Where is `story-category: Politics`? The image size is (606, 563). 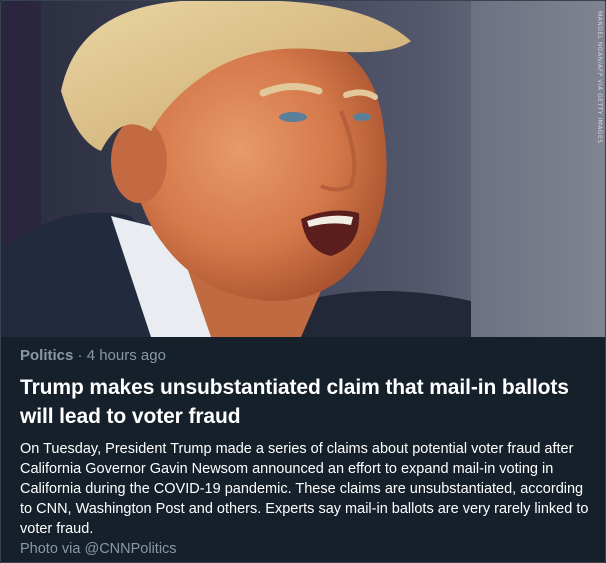
story-category: Politics is located at coordinates (46, 355).